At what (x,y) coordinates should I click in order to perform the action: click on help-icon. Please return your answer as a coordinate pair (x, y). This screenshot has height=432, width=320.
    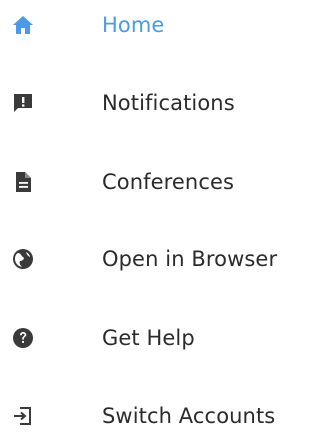
    Looking at the image, I should click on (23, 338).